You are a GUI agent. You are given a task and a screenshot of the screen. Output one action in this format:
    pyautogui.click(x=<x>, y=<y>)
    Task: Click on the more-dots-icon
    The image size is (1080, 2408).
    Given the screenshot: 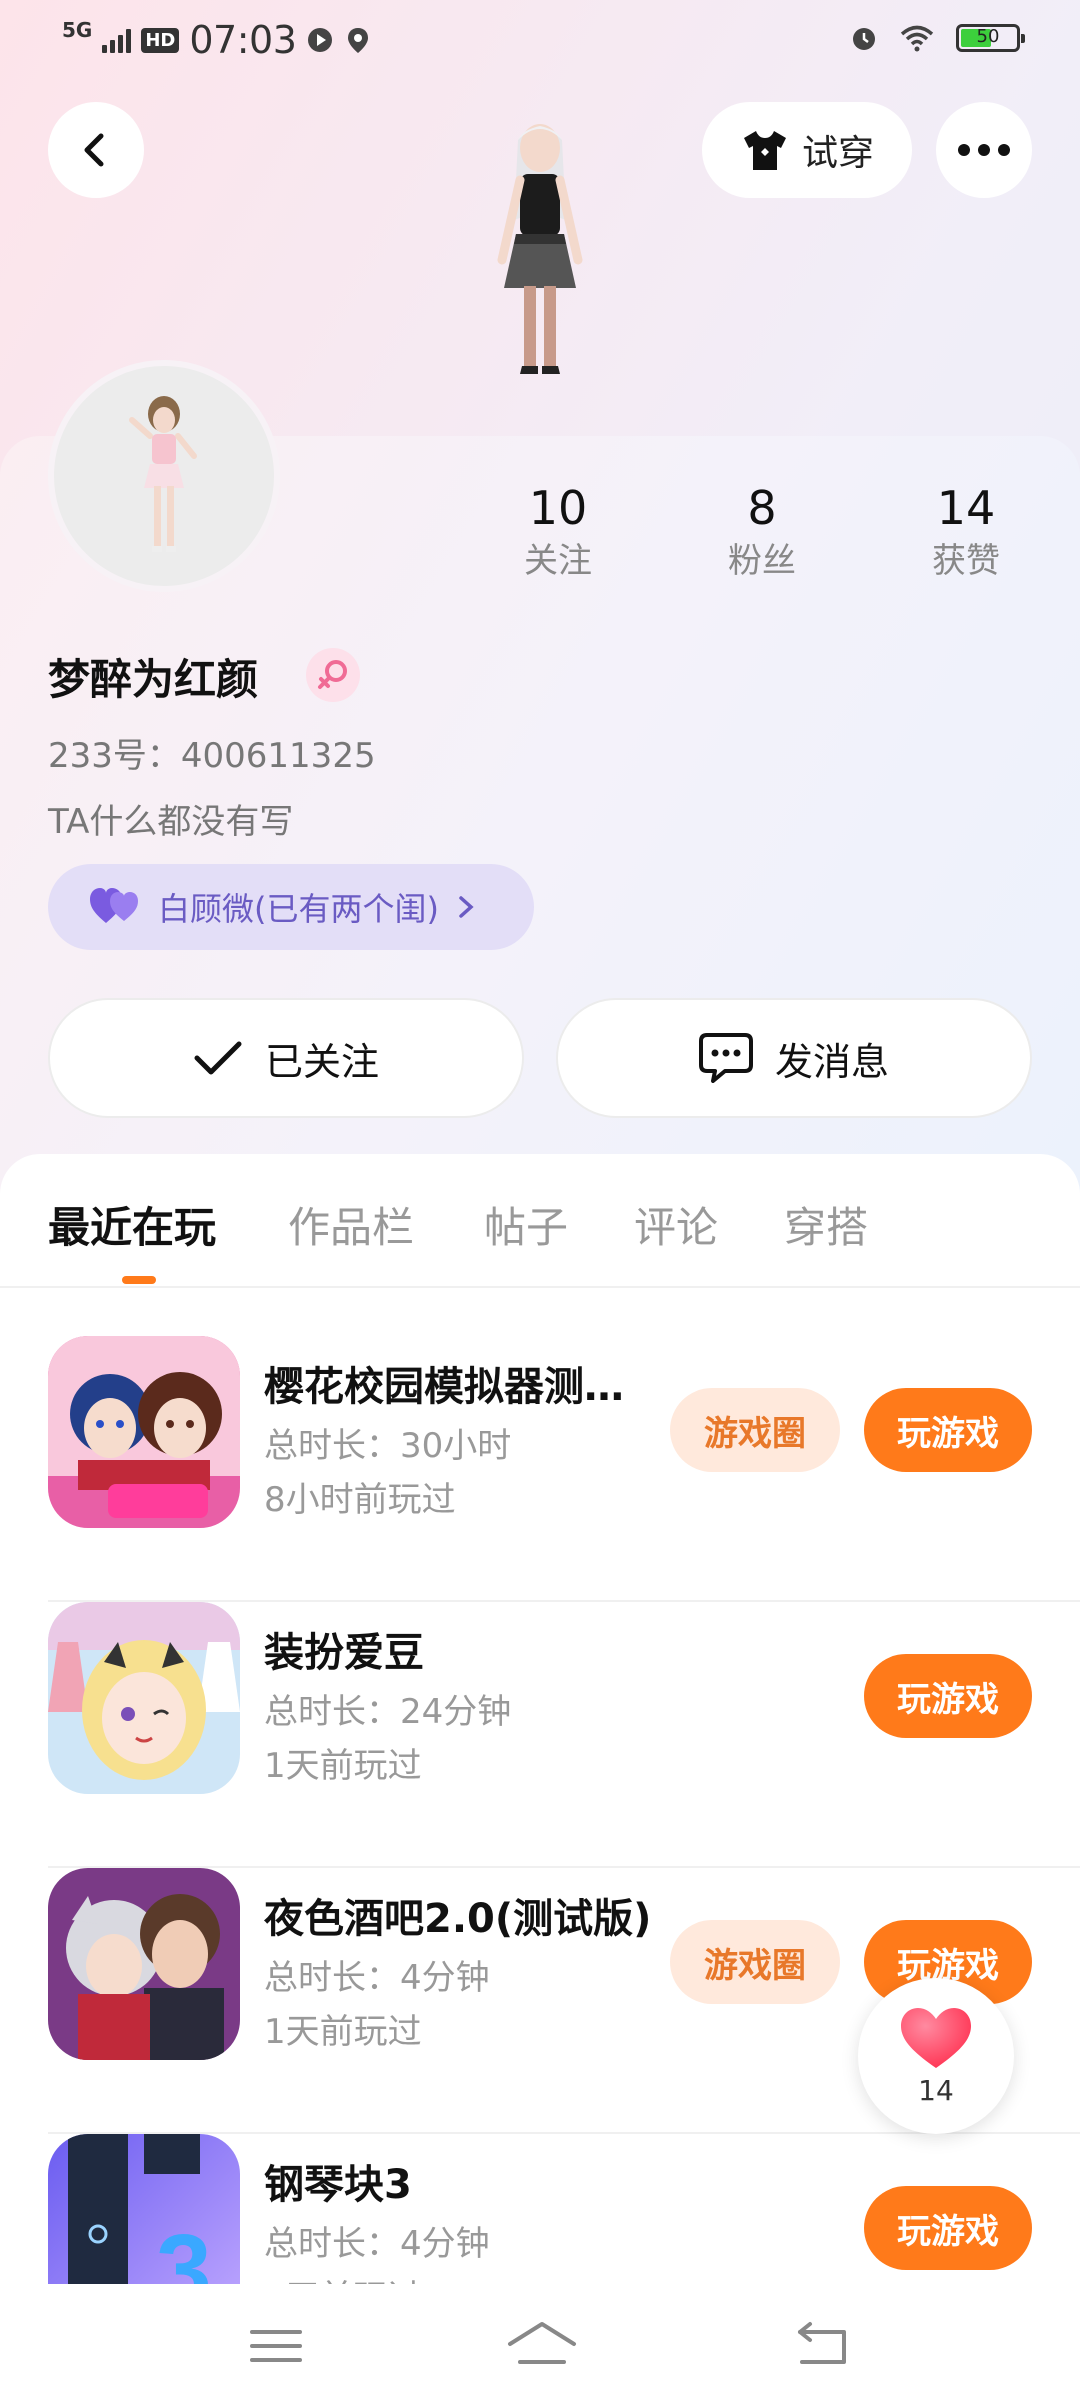 What is the action you would take?
    pyautogui.click(x=984, y=150)
    